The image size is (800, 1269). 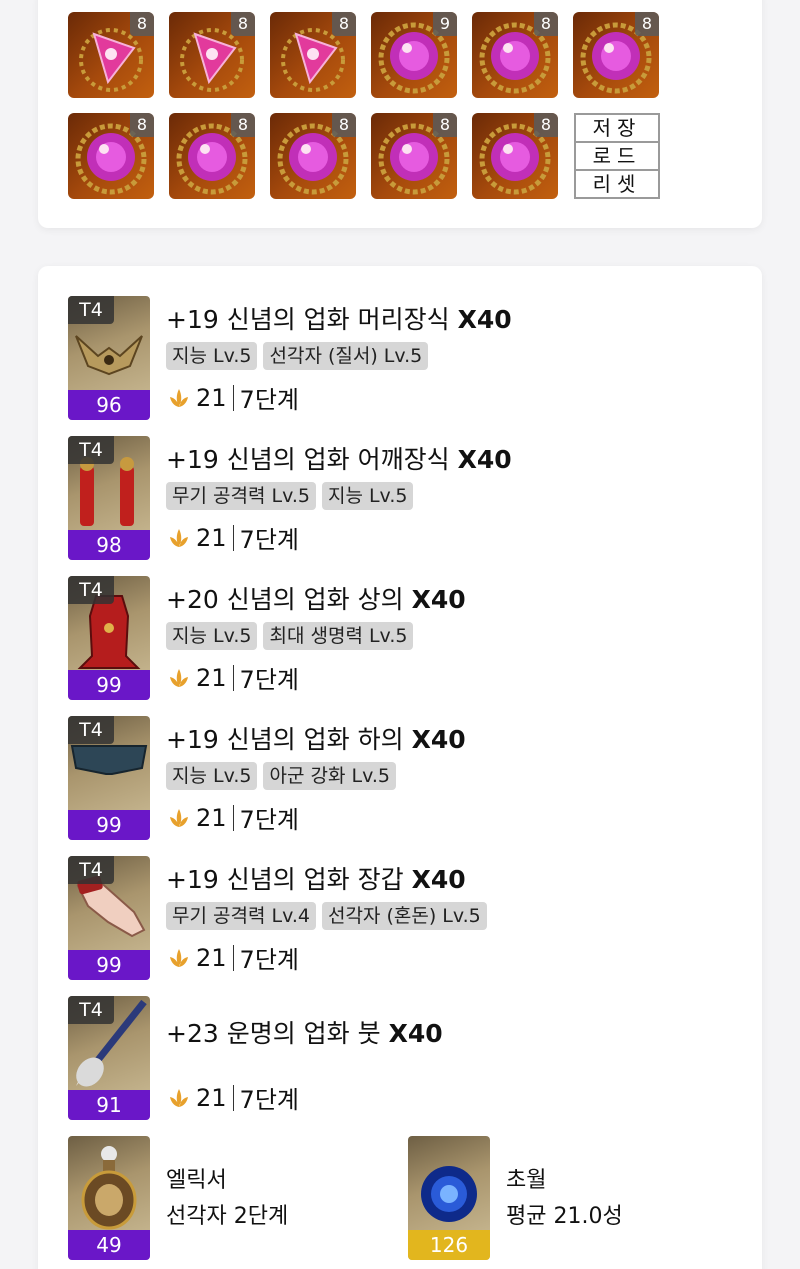 What do you see at coordinates (616, 55) in the screenshot?
I see `gem-slot-6: 8` at bounding box center [616, 55].